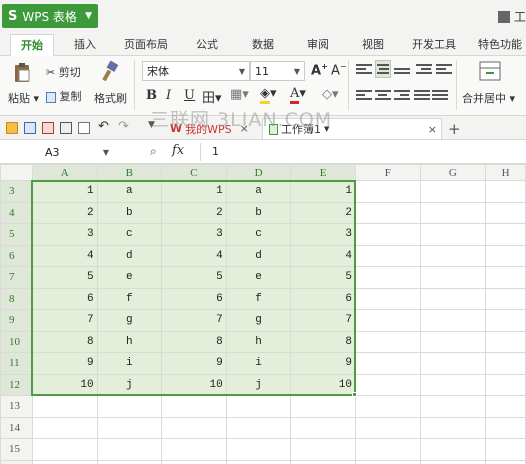  What do you see at coordinates (16, 341) in the screenshot?
I see `row-header: 10` at bounding box center [16, 341].